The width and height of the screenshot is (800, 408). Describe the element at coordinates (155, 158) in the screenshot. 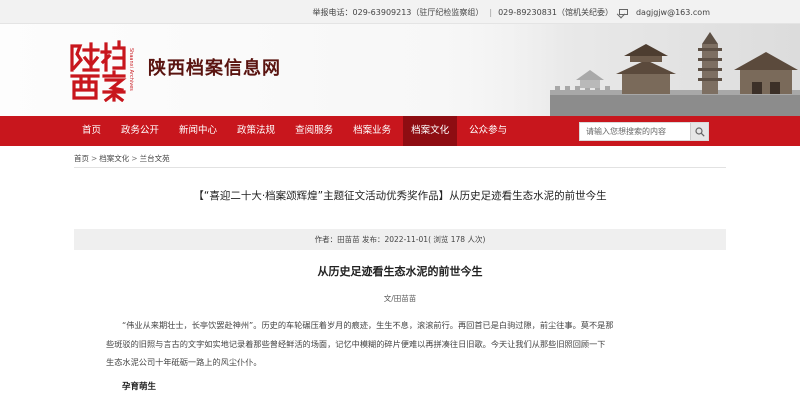

I see `breadcrumb-lantai-wenyuan: 兰台文苑` at that location.